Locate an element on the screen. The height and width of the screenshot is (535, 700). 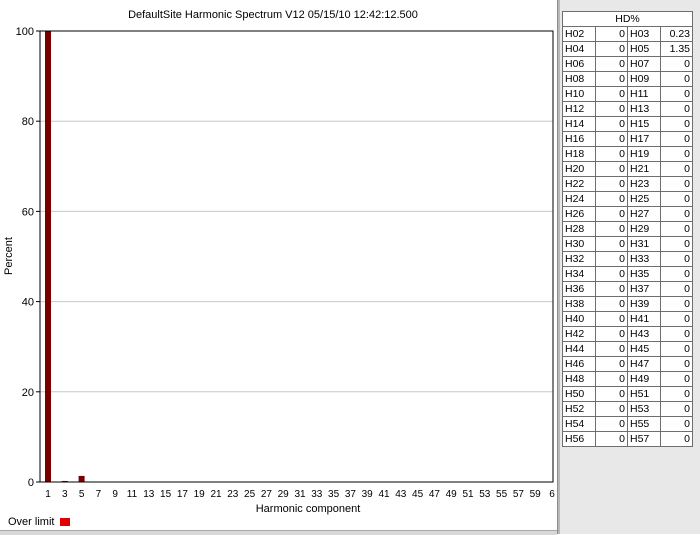
x-tick-label: 1 is located at coordinates (48, 494).